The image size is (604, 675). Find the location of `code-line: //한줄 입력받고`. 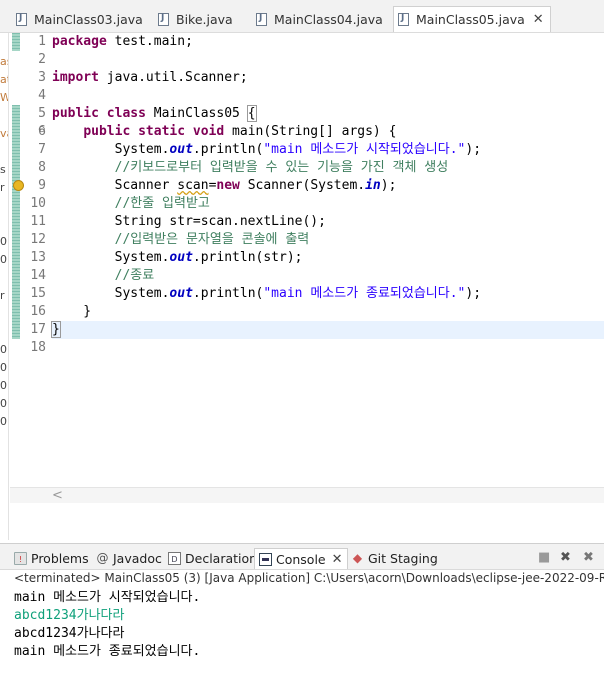

code-line: //한줄 입력받고 is located at coordinates (328, 204).